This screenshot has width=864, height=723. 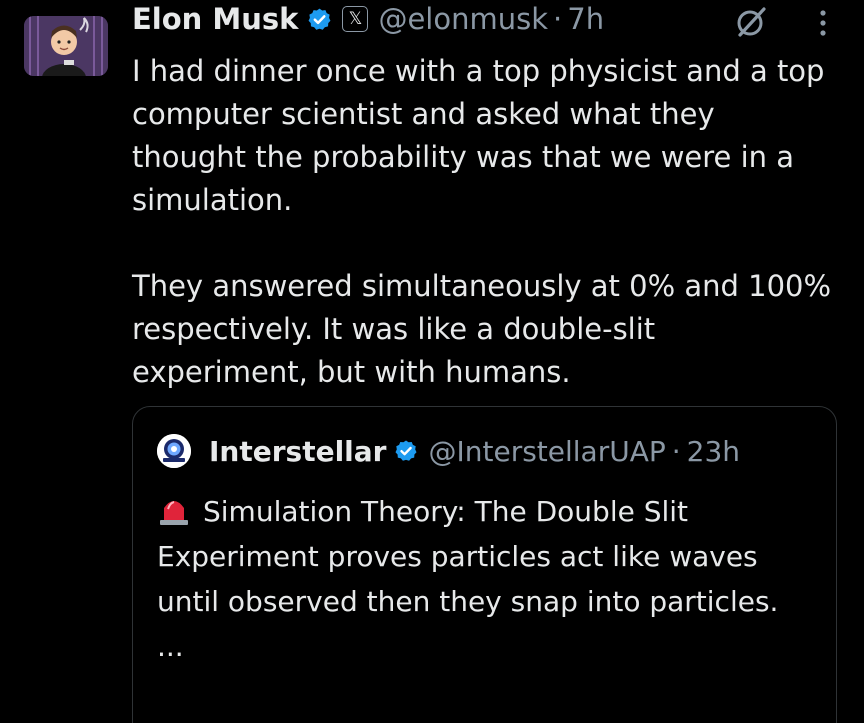 What do you see at coordinates (546, 451) in the screenshot?
I see `quoted-author-handle: @InterstellarUAP` at bounding box center [546, 451].